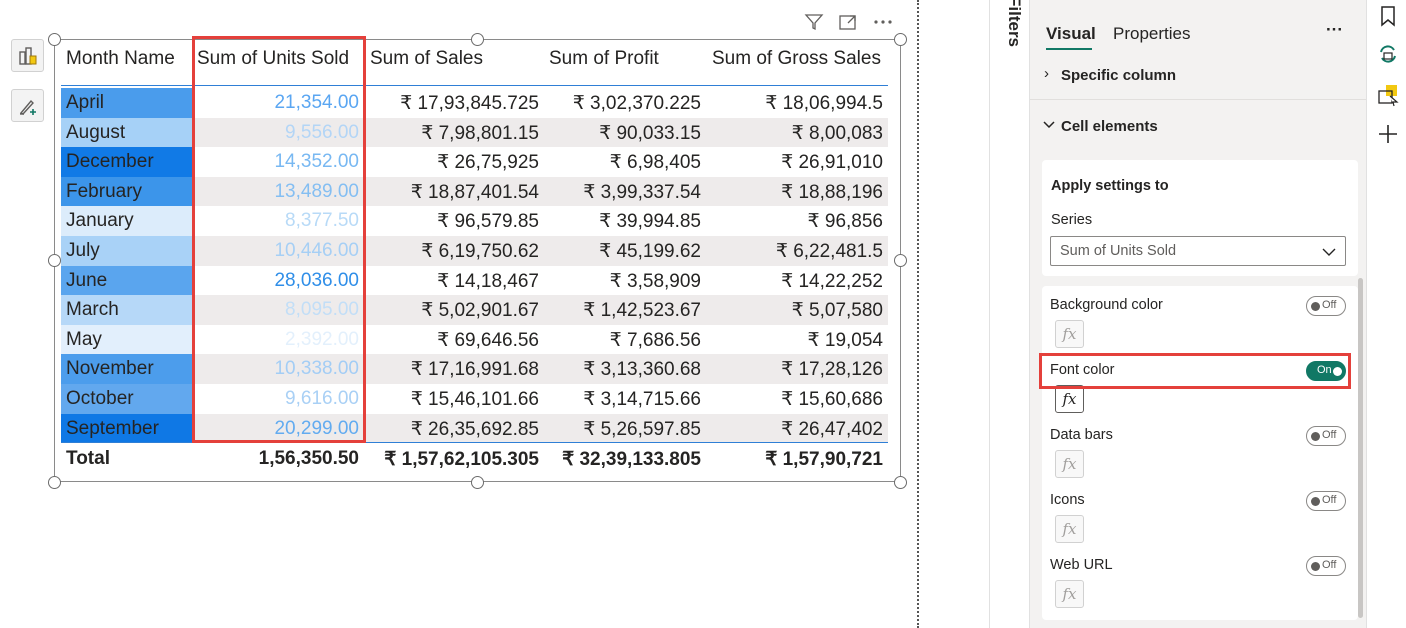 The width and height of the screenshot is (1406, 628). I want to click on filters-label: Filters, so click(1010, 26).